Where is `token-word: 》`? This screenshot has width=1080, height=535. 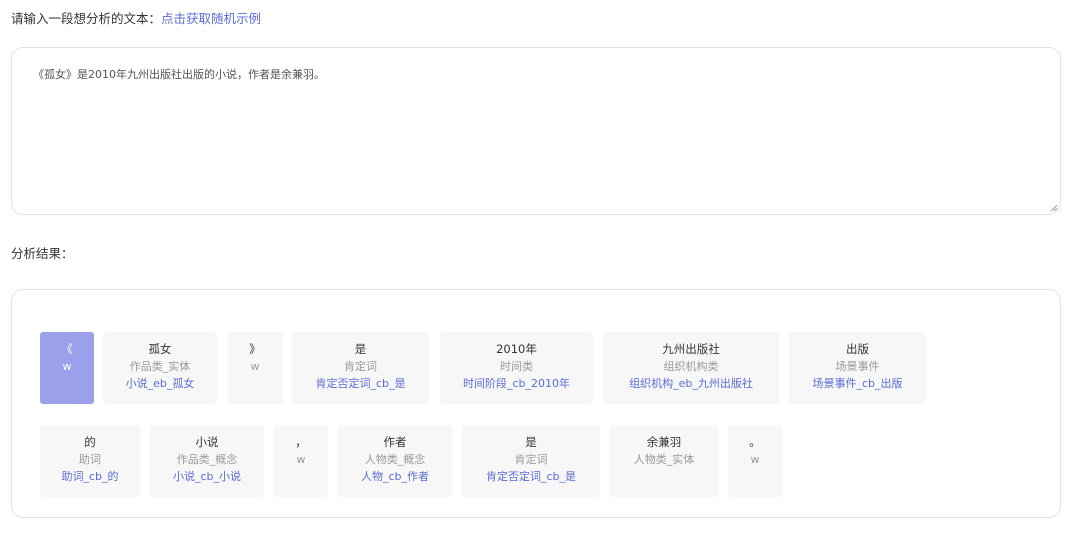 token-word: 》 is located at coordinates (255, 349).